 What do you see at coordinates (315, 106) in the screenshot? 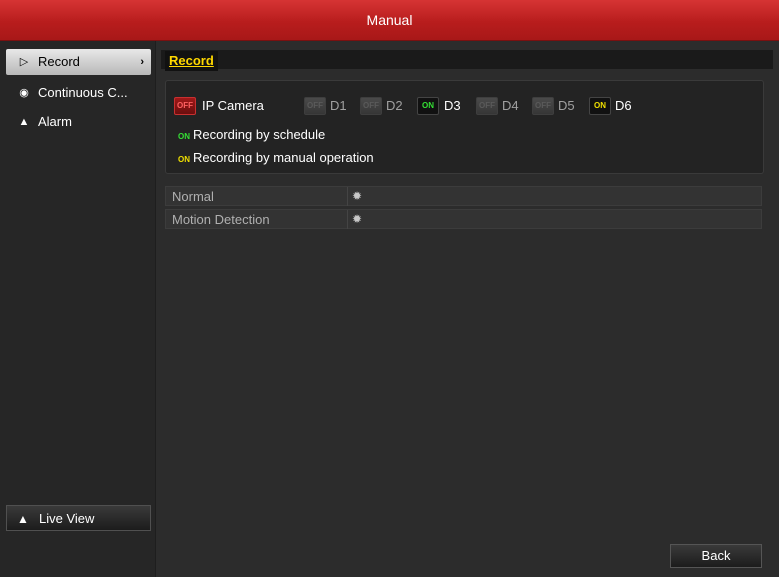
I see `channel-d1-badge: OFF` at bounding box center [315, 106].